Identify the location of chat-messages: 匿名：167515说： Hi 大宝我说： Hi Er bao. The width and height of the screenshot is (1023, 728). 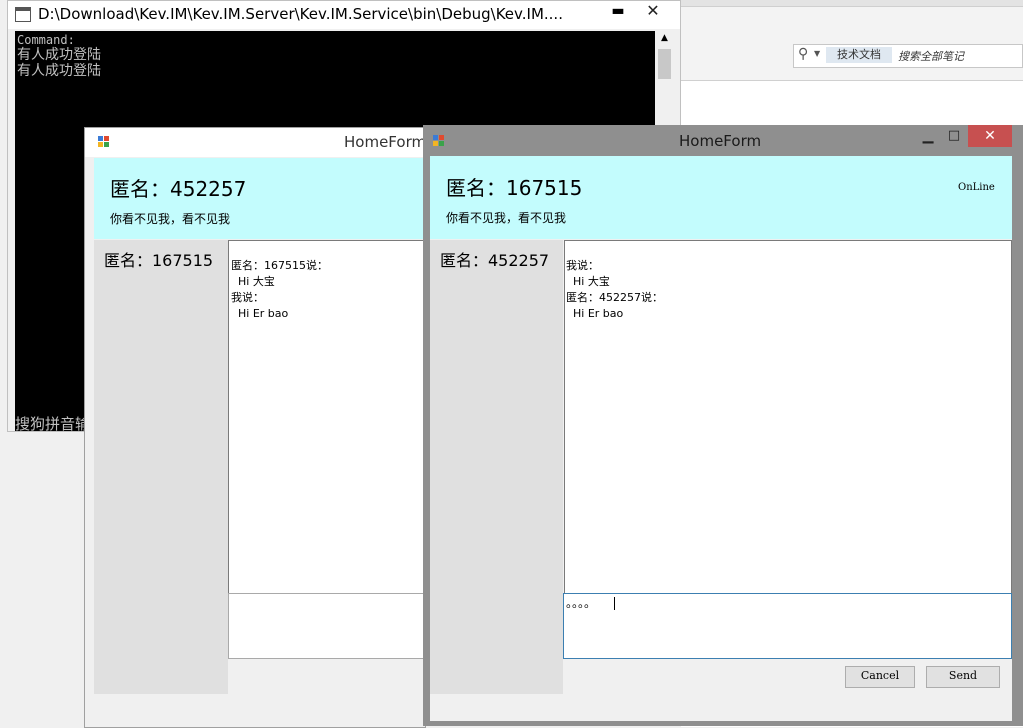
(279, 290).